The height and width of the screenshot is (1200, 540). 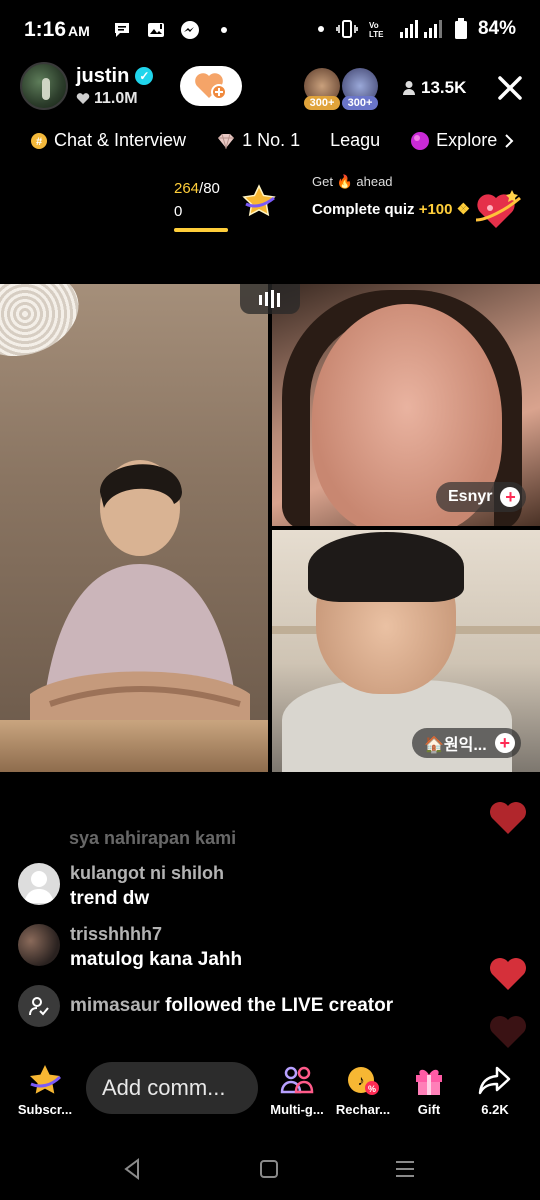 I want to click on share-button: 6.2K, so click(x=495, y=1086).